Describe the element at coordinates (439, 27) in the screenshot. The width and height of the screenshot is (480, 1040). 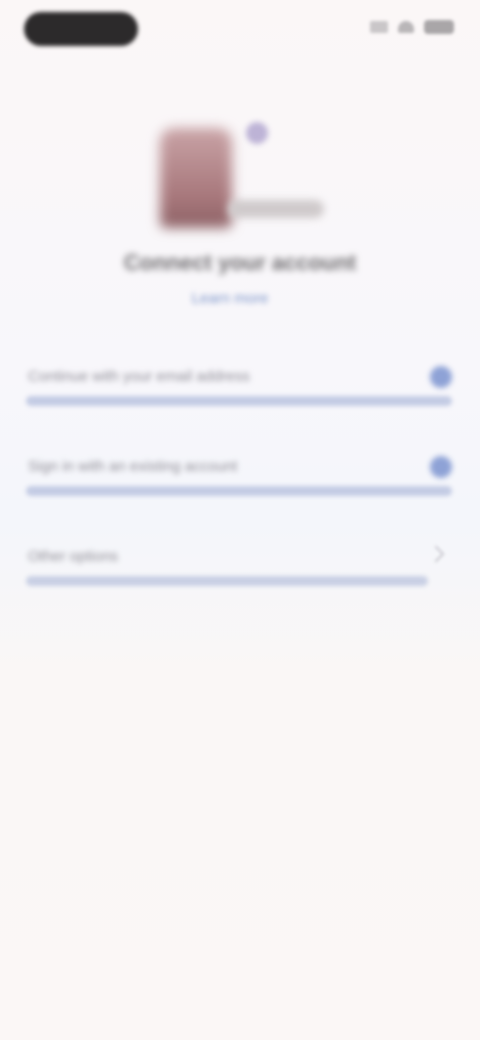
I see `battery-icon` at that location.